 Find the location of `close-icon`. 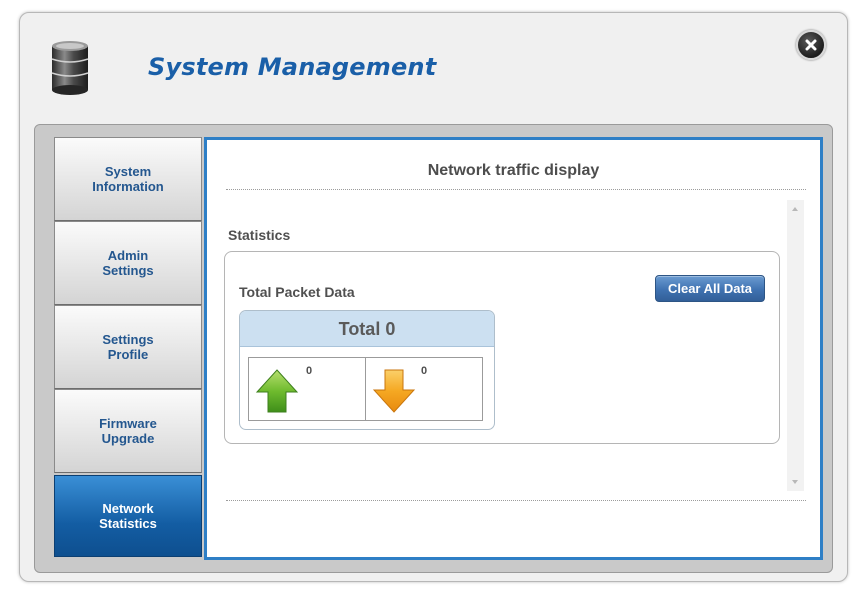

close-icon is located at coordinates (811, 45).